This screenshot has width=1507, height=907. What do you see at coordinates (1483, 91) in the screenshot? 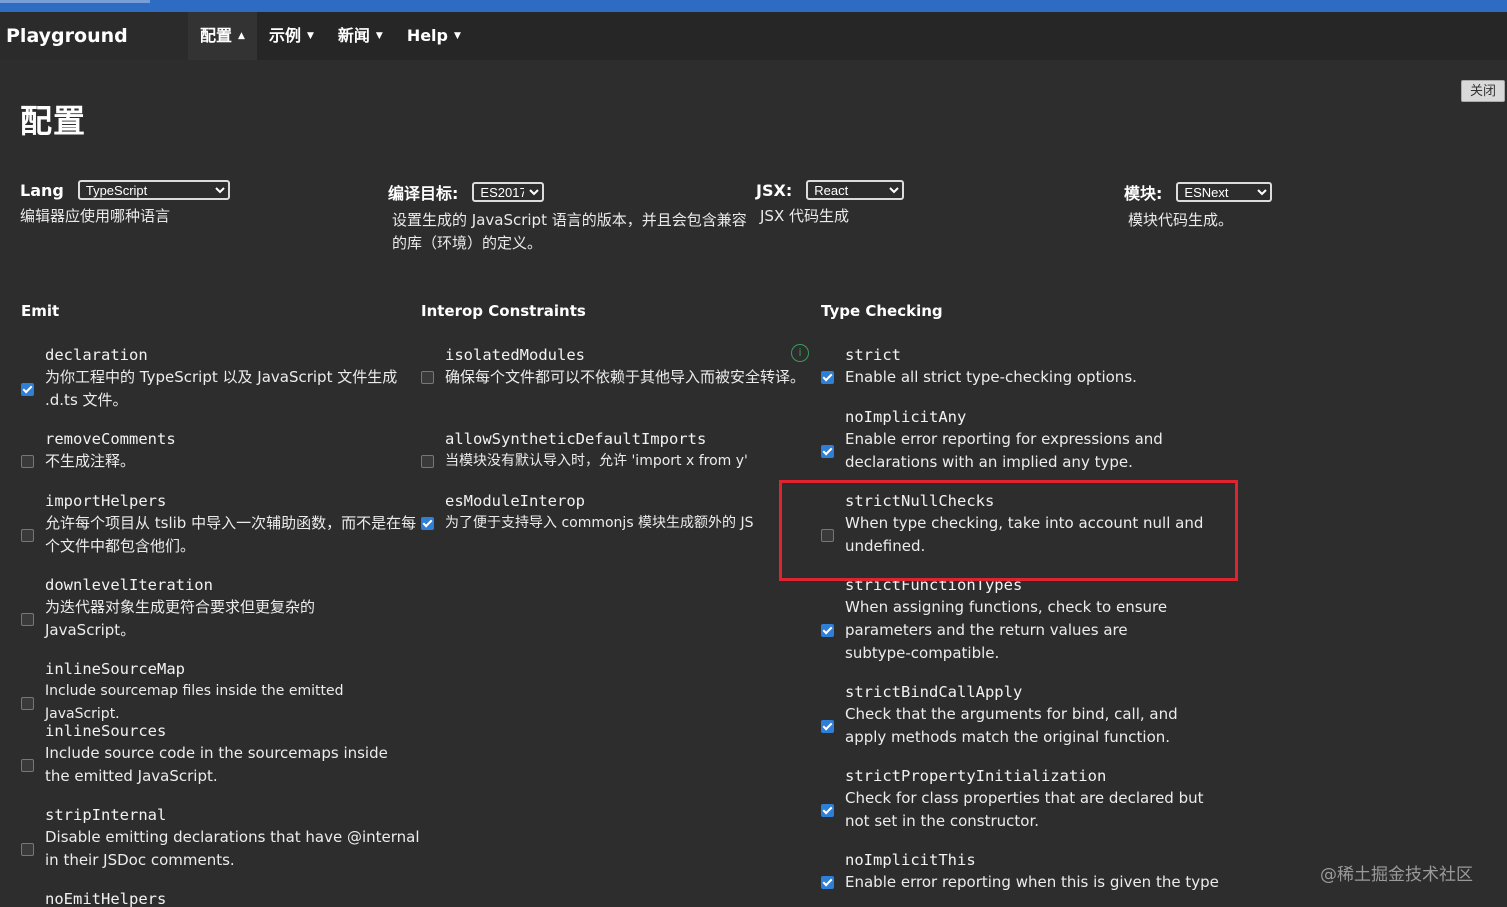
I see `close-button: 关闭` at bounding box center [1483, 91].